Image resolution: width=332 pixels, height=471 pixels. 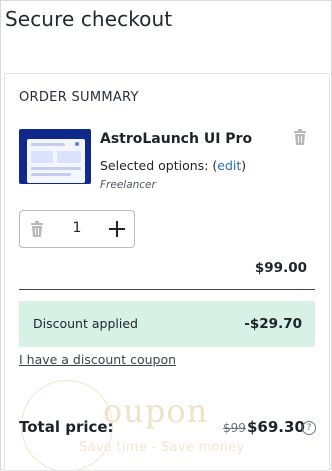 What do you see at coordinates (276, 427) in the screenshot?
I see `total-new-price: $69.30` at bounding box center [276, 427].